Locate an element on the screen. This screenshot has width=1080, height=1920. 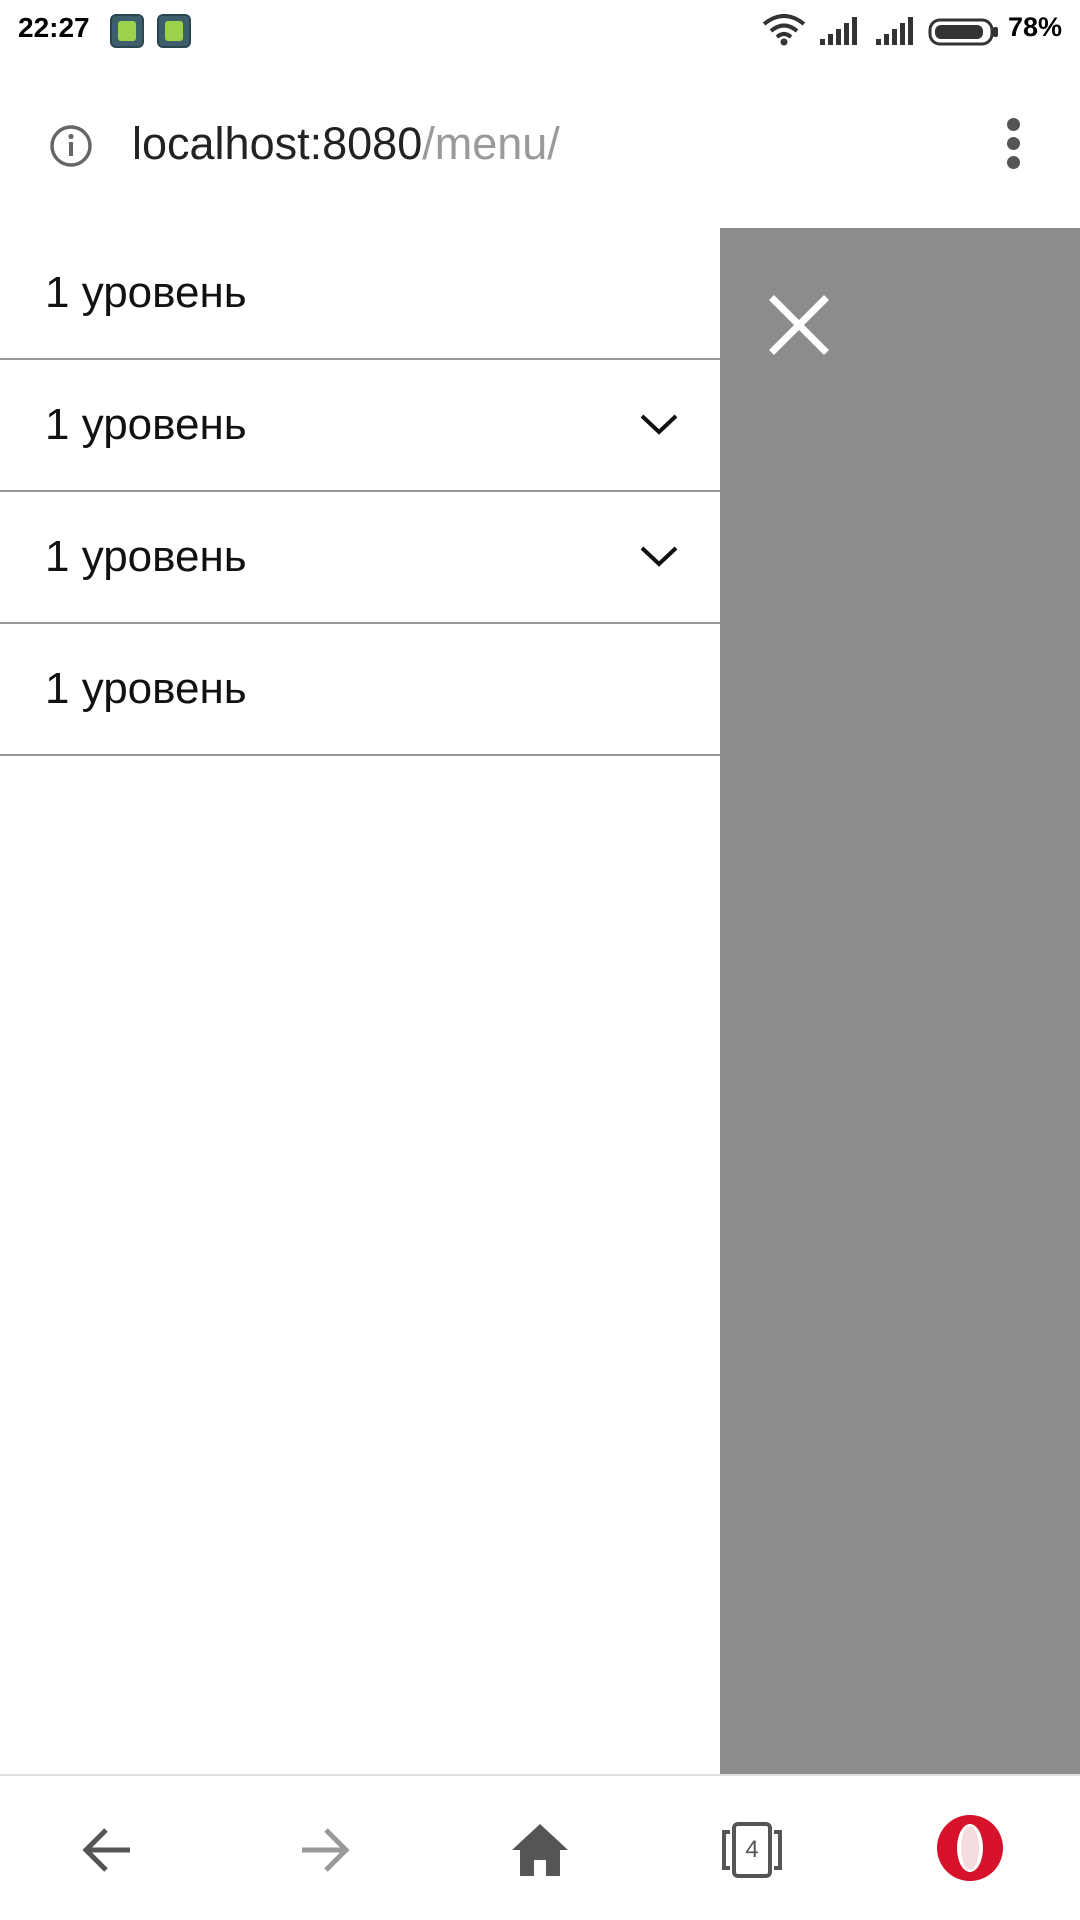
forward-arrow-icon is located at coordinates (324, 1850).